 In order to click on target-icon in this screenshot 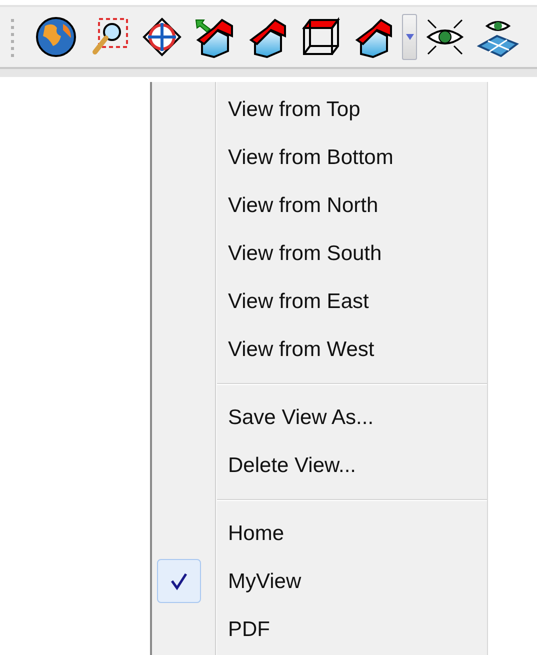, I will do `click(162, 37)`.